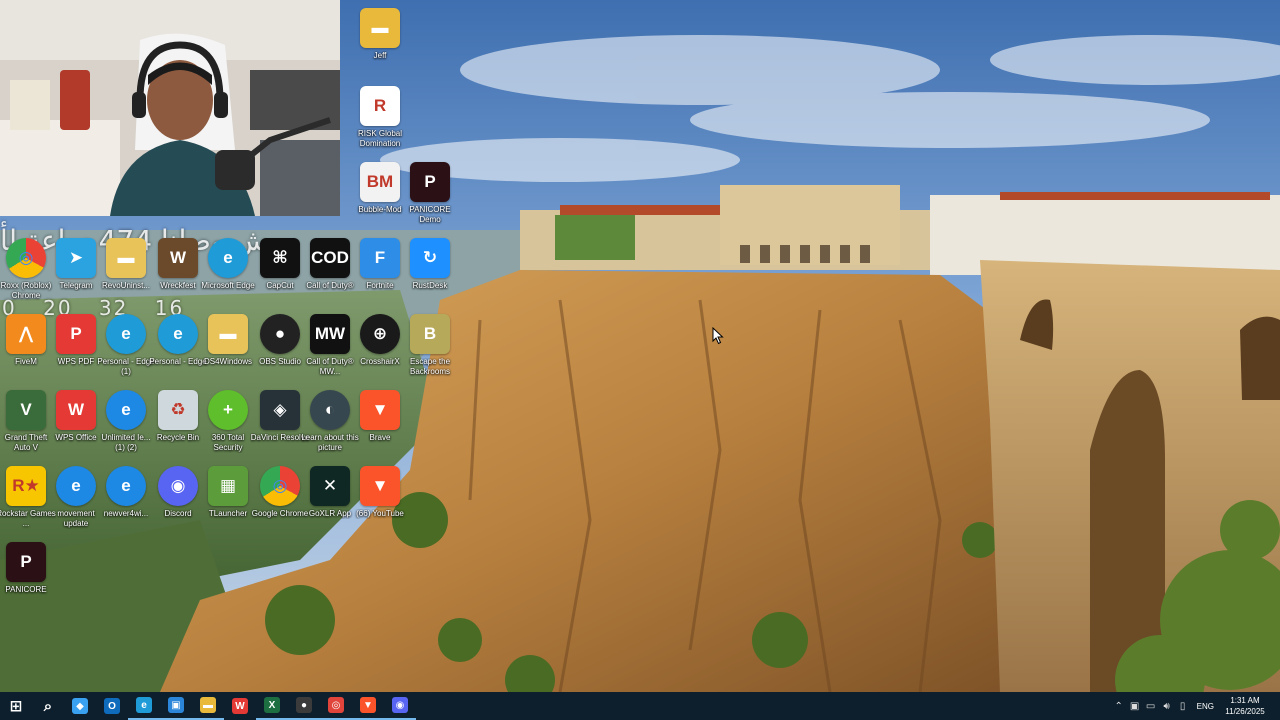  I want to click on windows-icon: ⊞, so click(16, 706).